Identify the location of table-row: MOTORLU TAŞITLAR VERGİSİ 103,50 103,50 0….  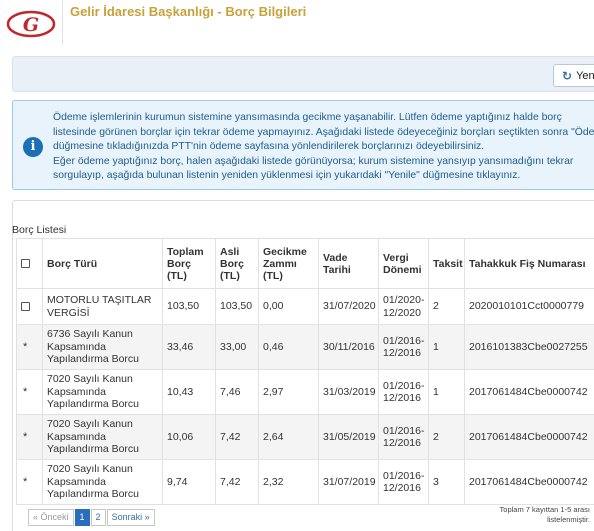
(305, 306).